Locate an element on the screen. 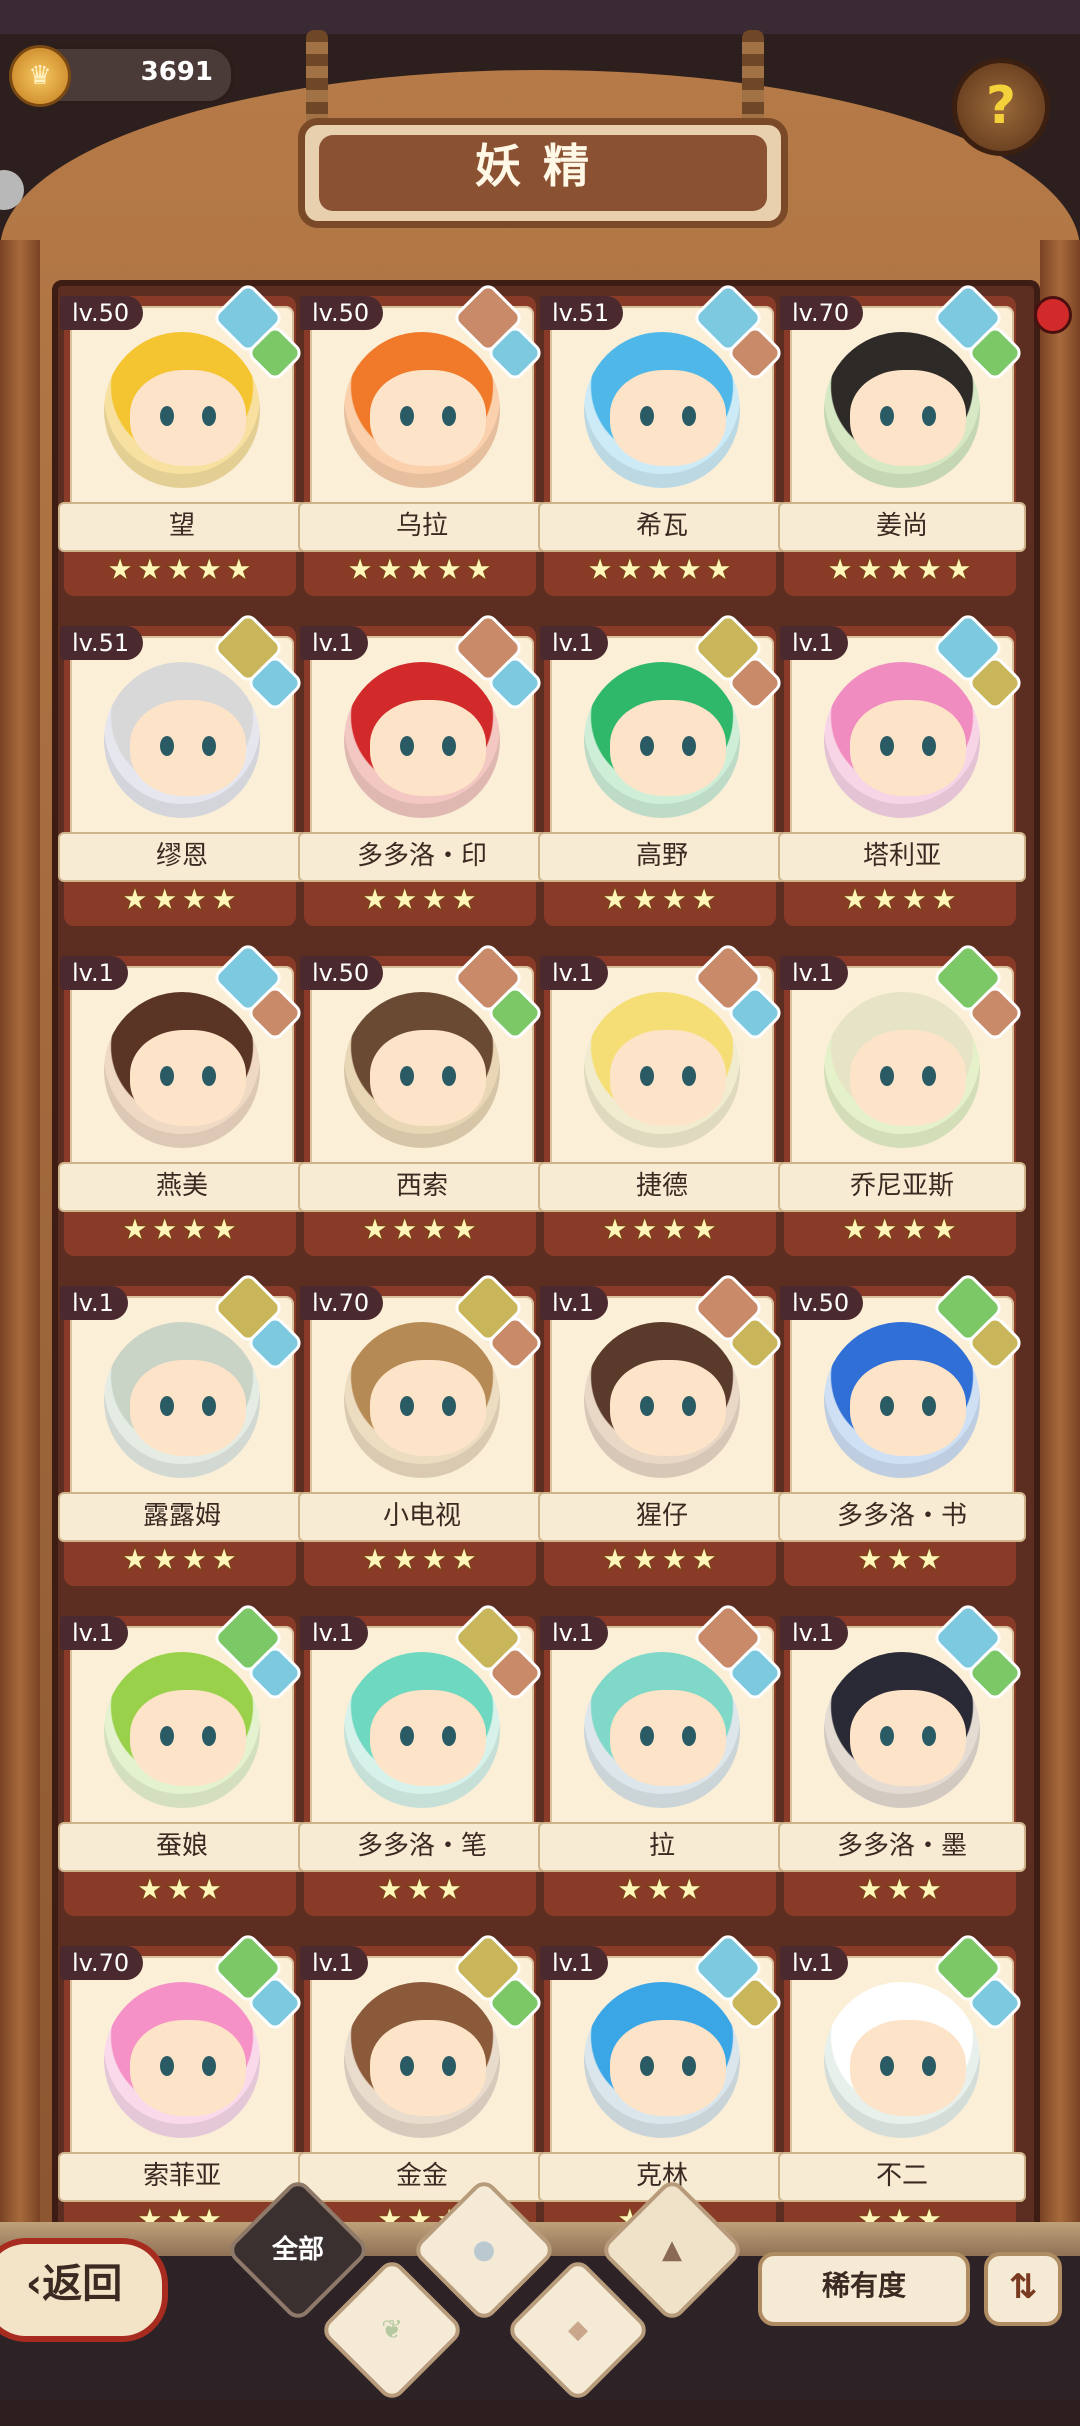 The image size is (1080, 2426). spirit-card: lv.1 多多洛・笔 ★★★ is located at coordinates (422, 1759).